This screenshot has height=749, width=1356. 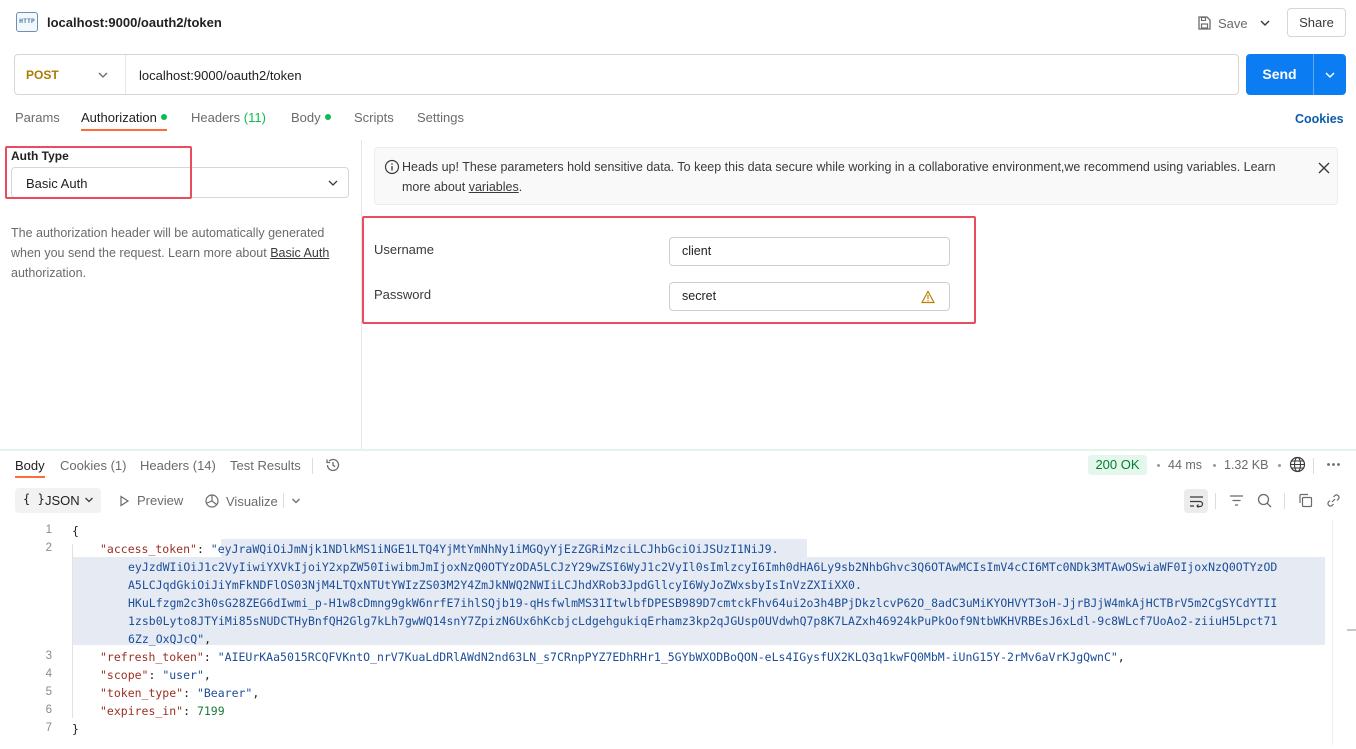 What do you see at coordinates (1236, 500) in the screenshot?
I see `filter-icon` at bounding box center [1236, 500].